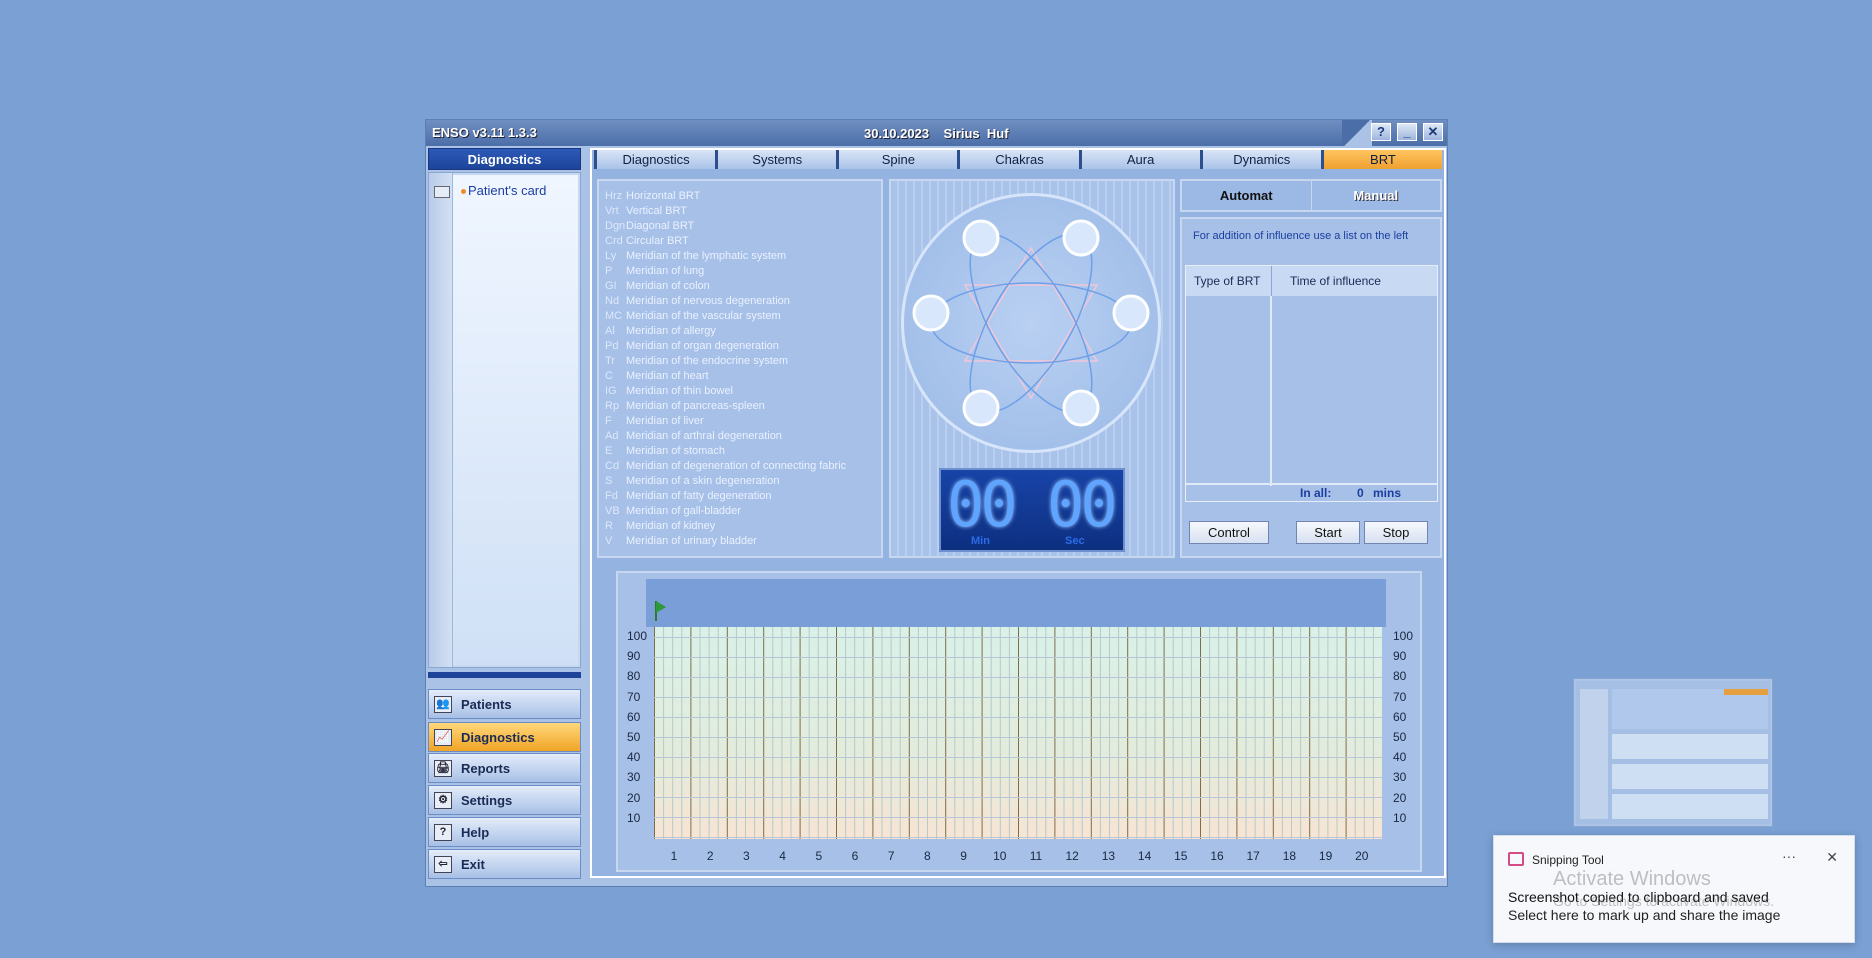 The height and width of the screenshot is (958, 1872). I want to click on brt-name: Horizontal BRT, so click(663, 196).